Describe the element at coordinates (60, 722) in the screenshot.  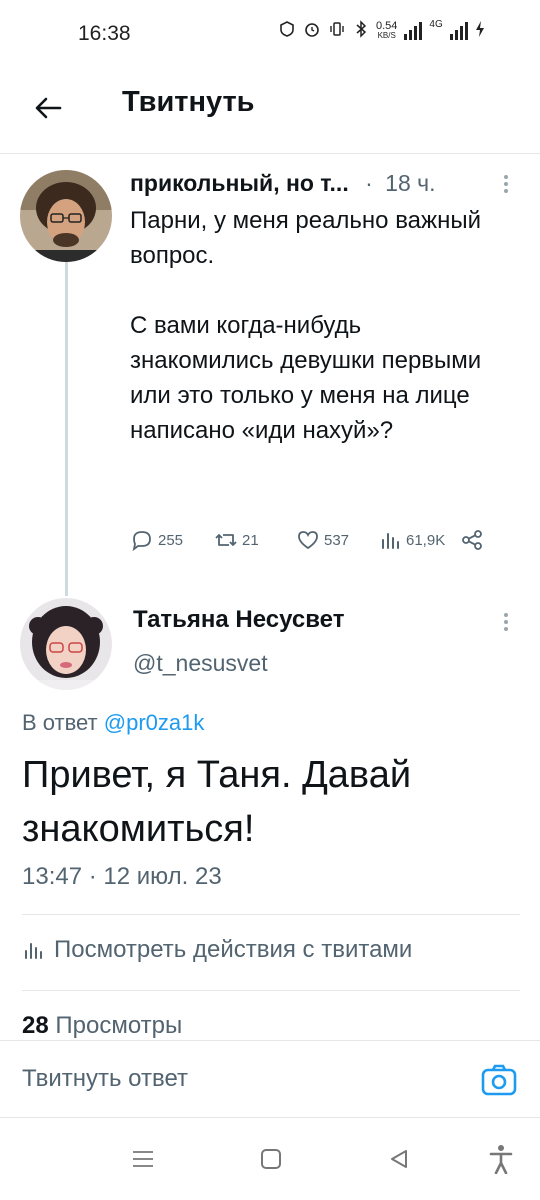
I see `reply-to-prefix: В ответ` at that location.